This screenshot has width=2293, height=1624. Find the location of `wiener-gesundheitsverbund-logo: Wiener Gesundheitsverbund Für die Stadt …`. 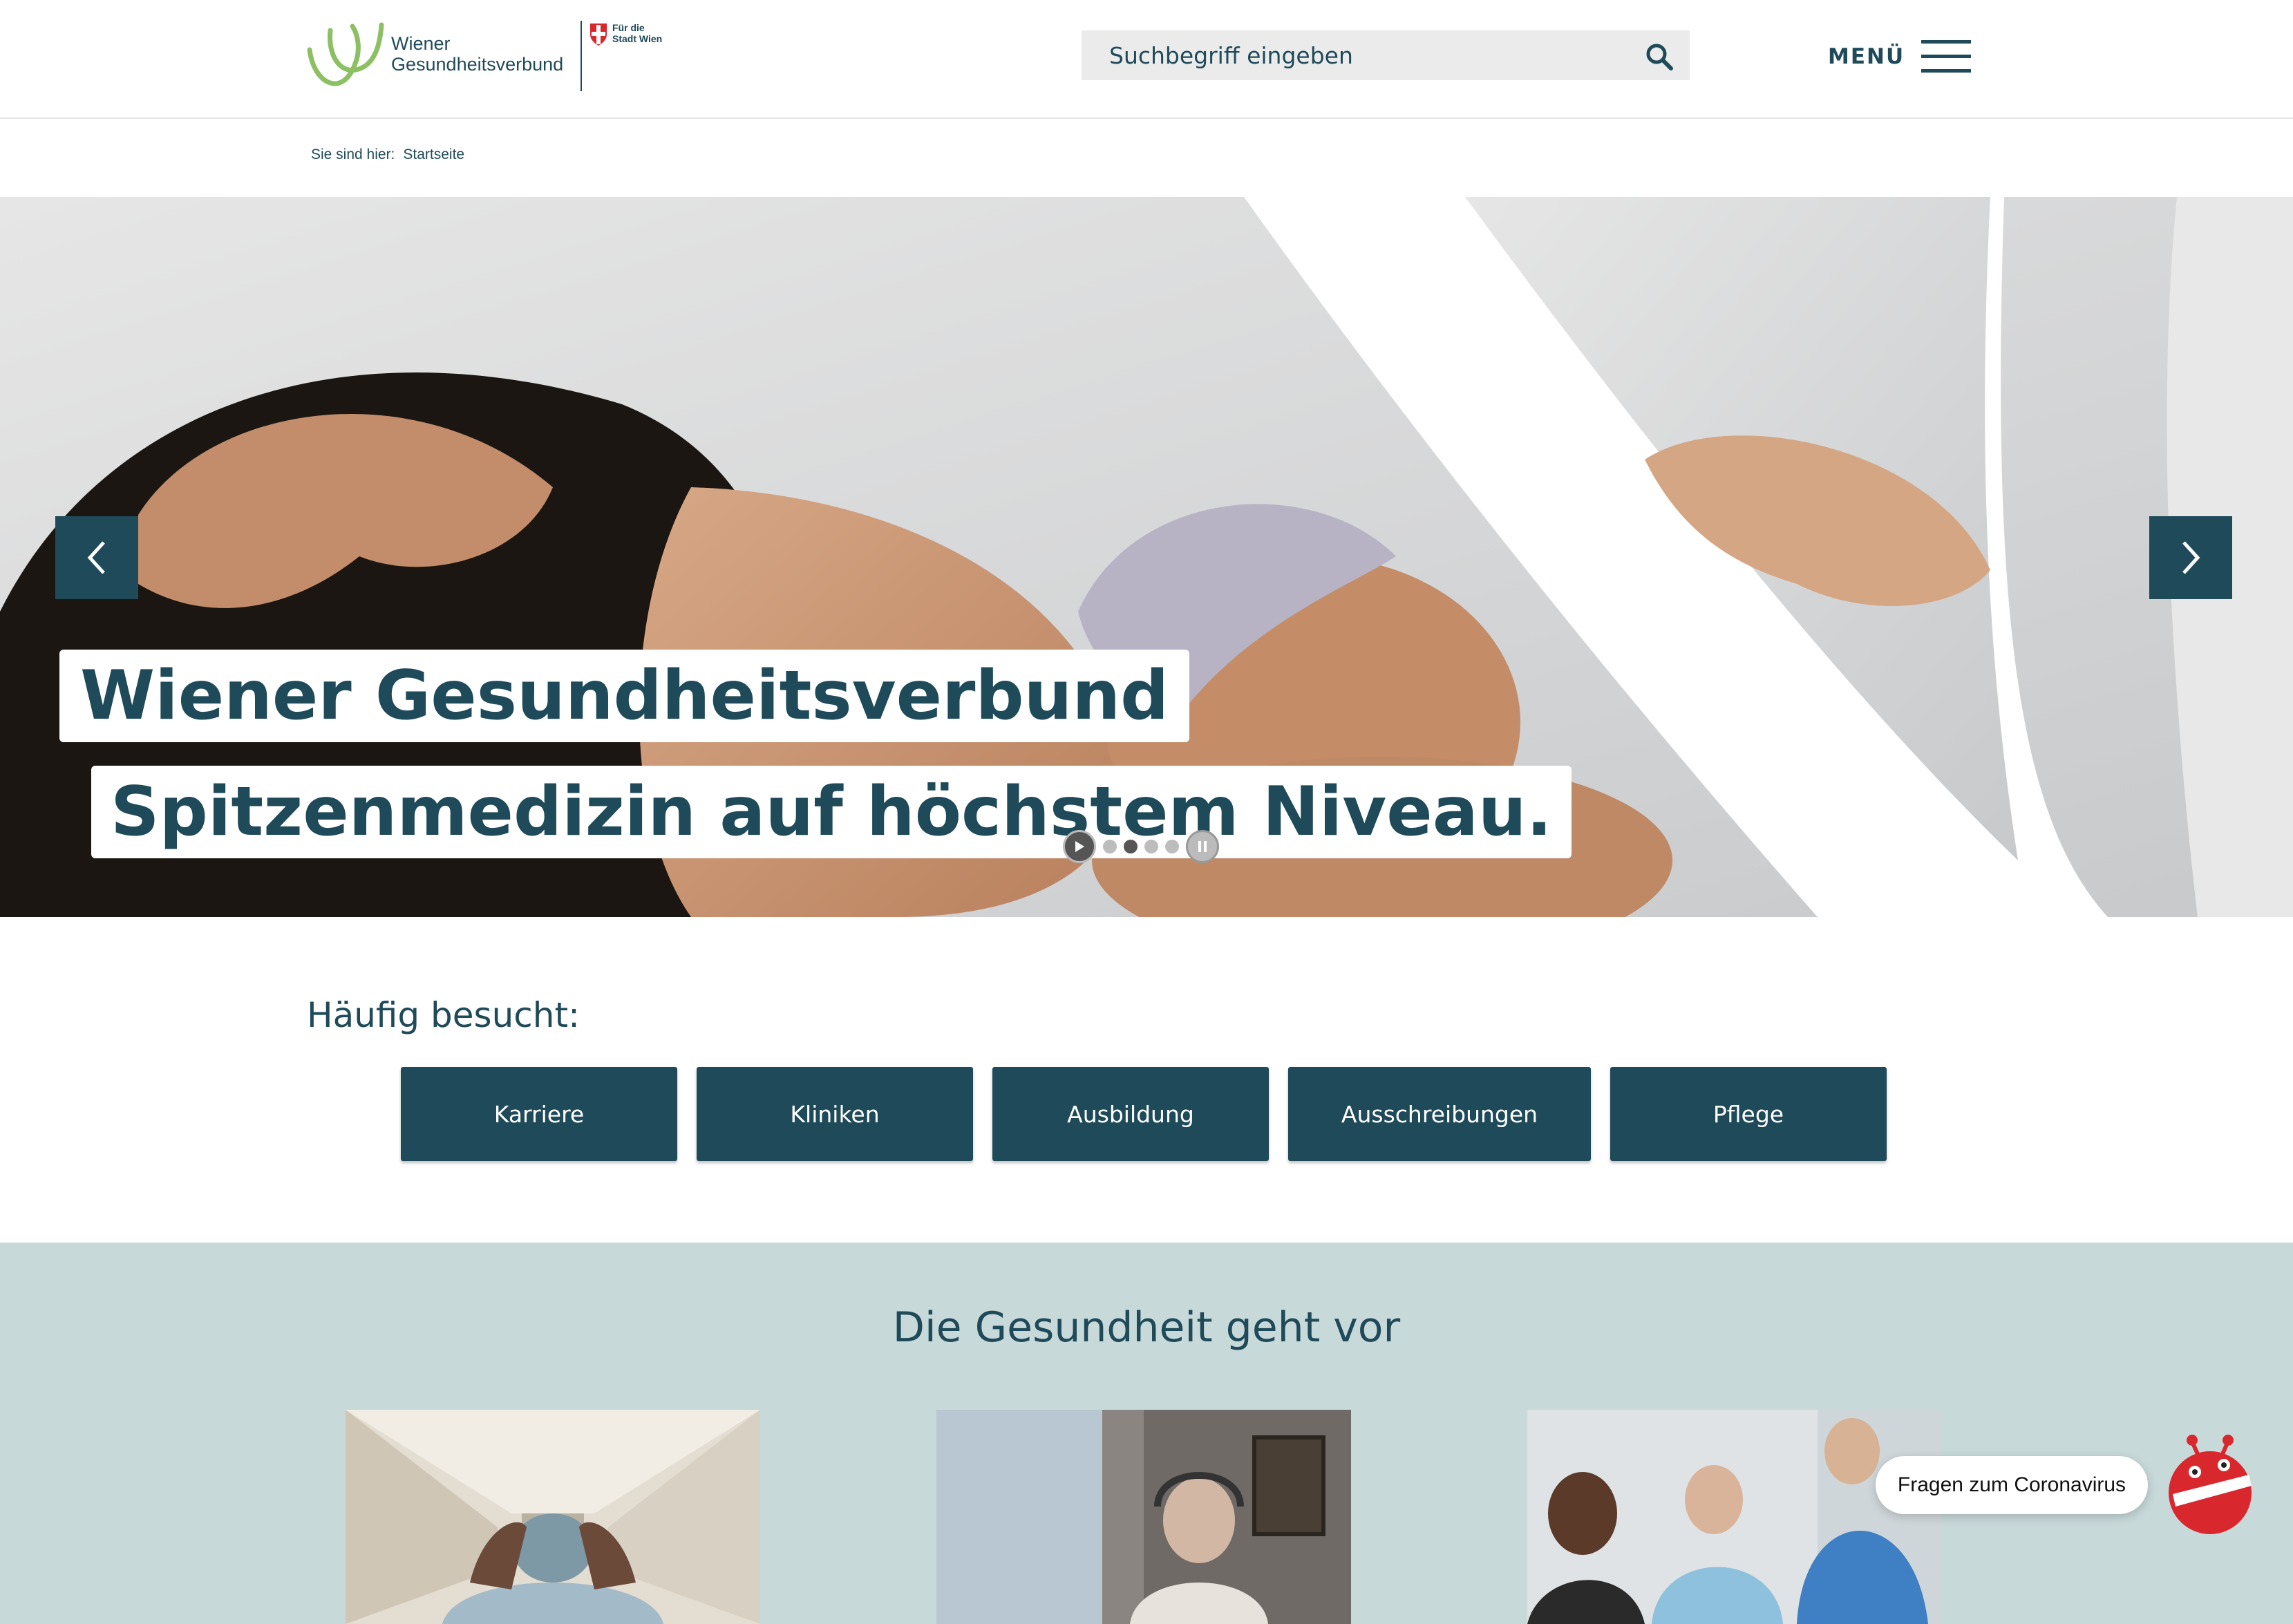

wiener-gesundheitsverbund-logo: Wiener Gesundheitsverbund Für die Stadt … is located at coordinates (493, 59).